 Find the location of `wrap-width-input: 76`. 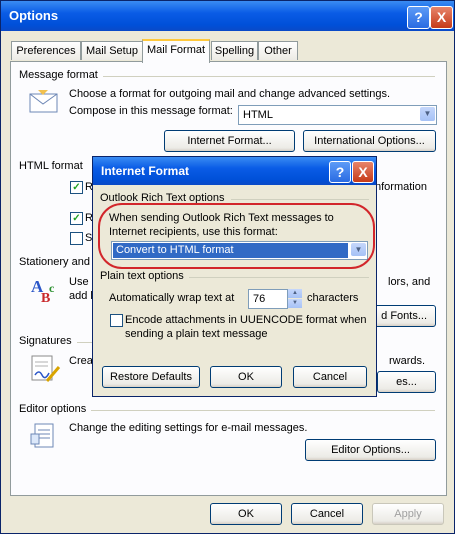

wrap-width-input: 76 is located at coordinates (268, 299).